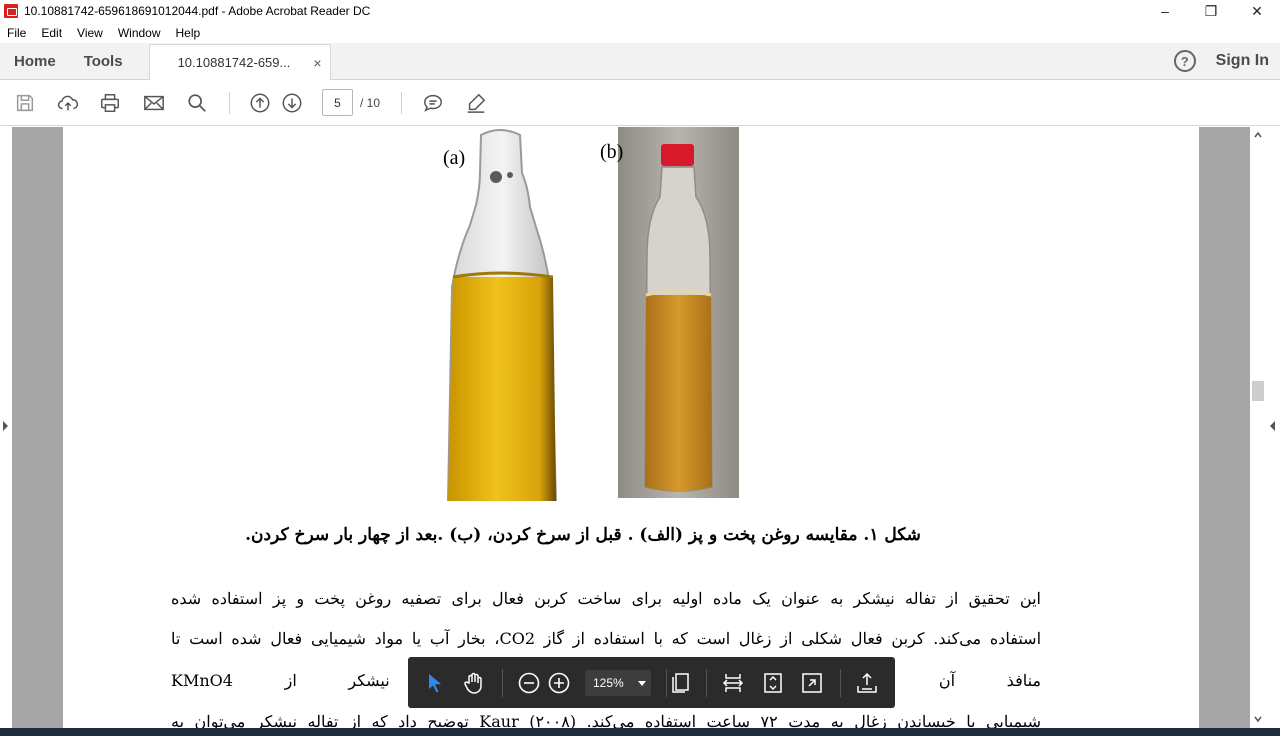 The image size is (1280, 736). Describe the element at coordinates (608, 683) in the screenshot. I see `zoom-level-value: 125%` at that location.